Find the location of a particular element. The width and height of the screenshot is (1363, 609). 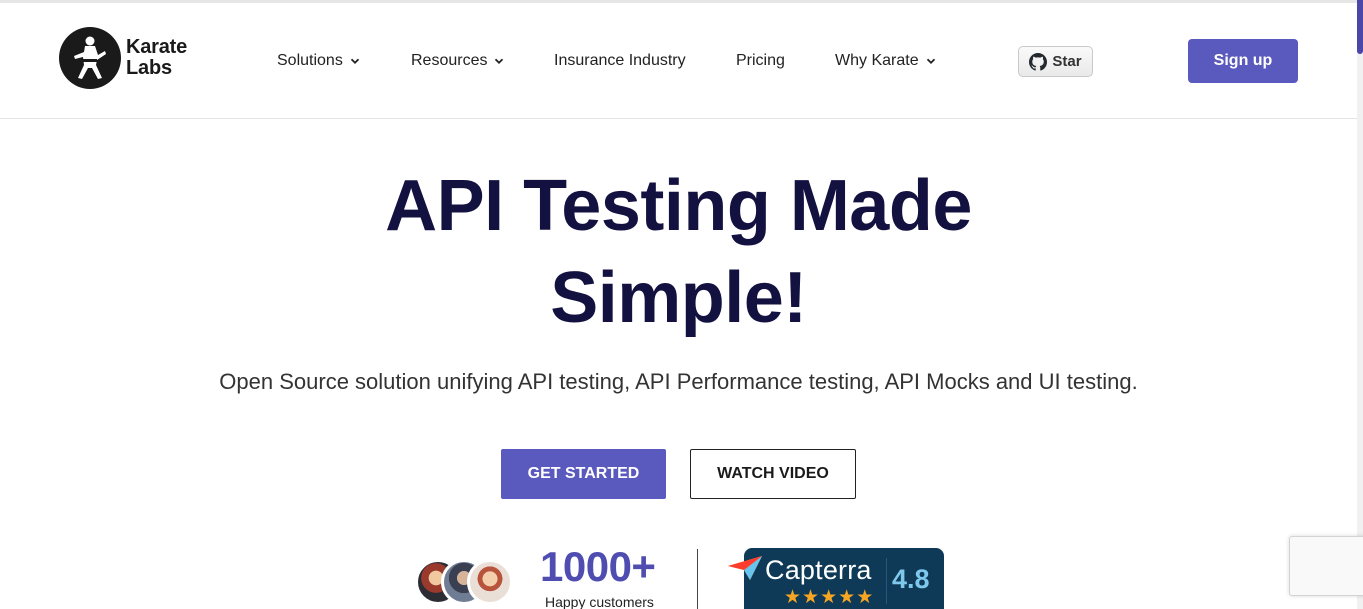

nav-item-label: Insurance Industry is located at coordinates (620, 60).